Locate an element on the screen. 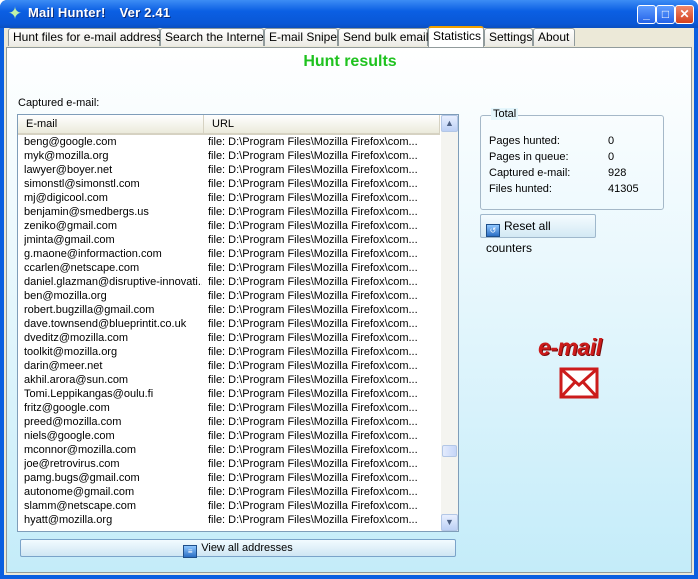 Image resolution: width=698 pixels, height=579 pixels. email-cell: pamg.bugs@gmail.com is located at coordinates (82, 478).